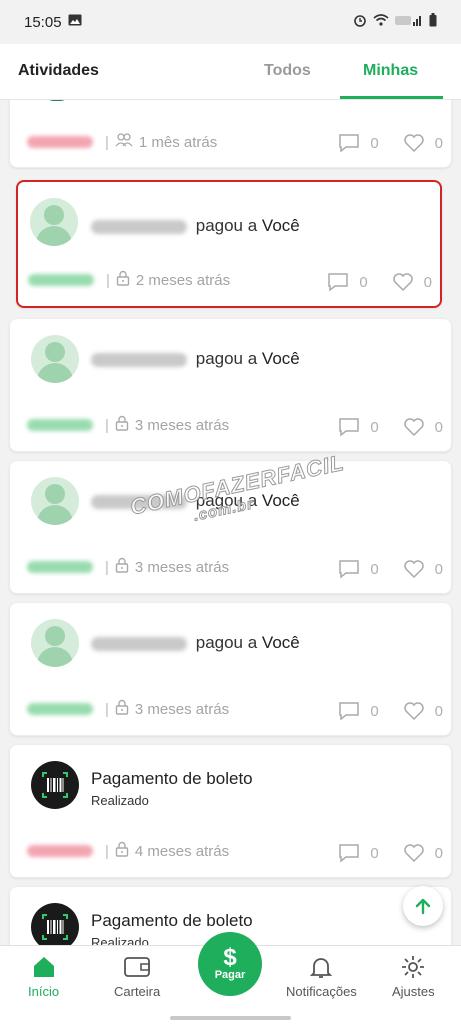 The width and height of the screenshot is (461, 1024). What do you see at coordinates (43, 976) in the screenshot?
I see `nav-inicio: Início` at bounding box center [43, 976].